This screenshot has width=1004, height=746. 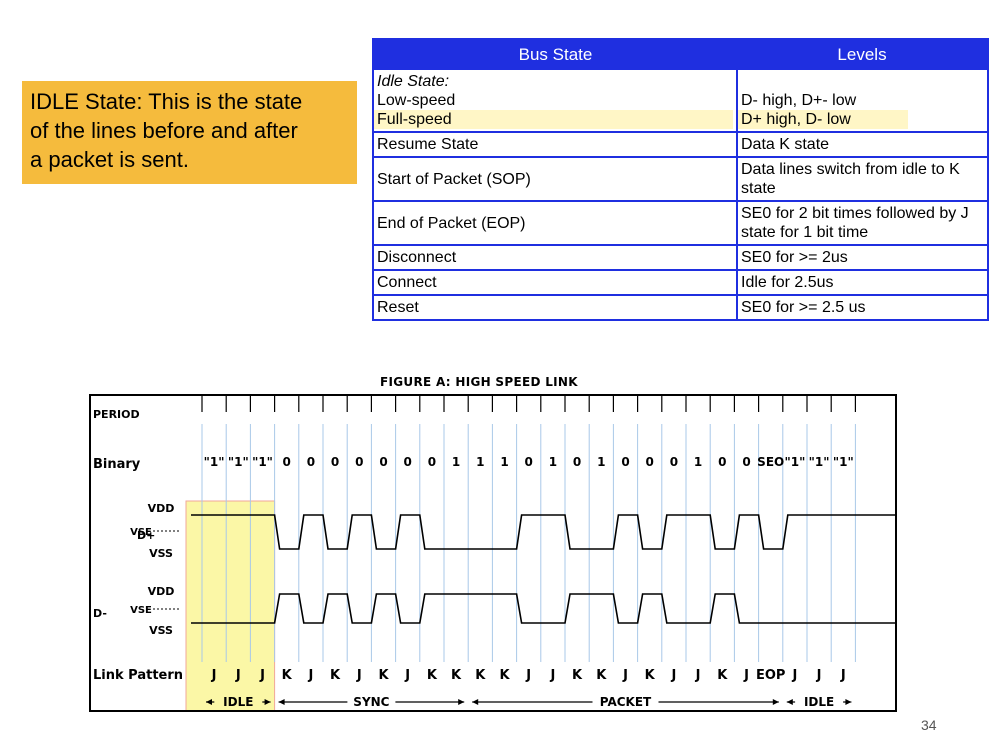 What do you see at coordinates (555, 282) in the screenshot?
I see `bus-state-cell: Connect` at bounding box center [555, 282].